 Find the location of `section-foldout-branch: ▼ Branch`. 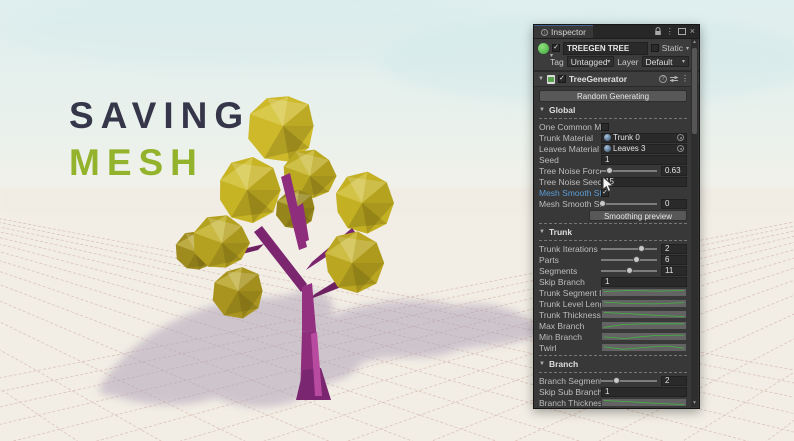

section-foldout-branch: ▼ Branch is located at coordinates (616, 364).